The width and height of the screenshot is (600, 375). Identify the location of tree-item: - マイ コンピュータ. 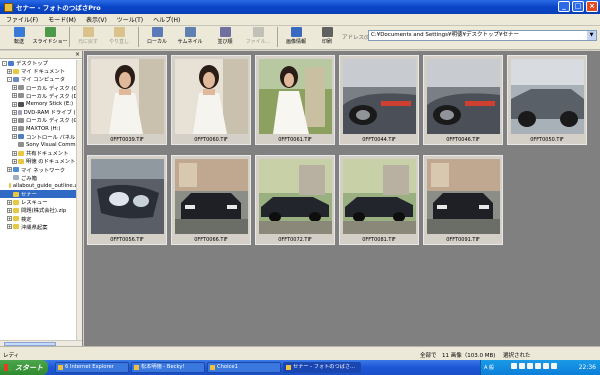
(41, 79).